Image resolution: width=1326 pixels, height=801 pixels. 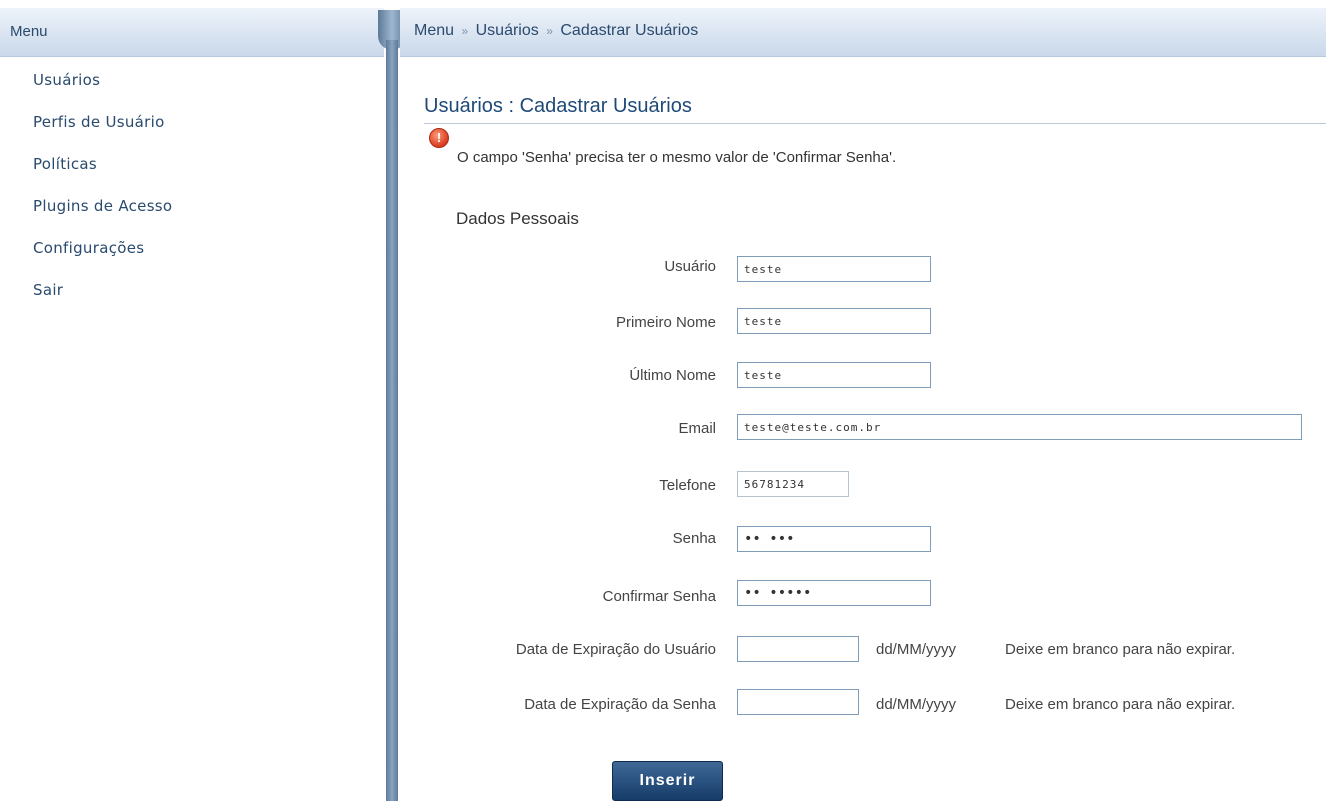 I want to click on sidebar-link: Políticas, so click(x=65, y=164).